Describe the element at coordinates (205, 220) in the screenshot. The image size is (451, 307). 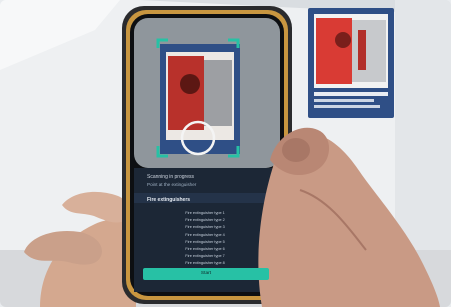
I see `list-item: Fire extinguisher type 2` at that location.